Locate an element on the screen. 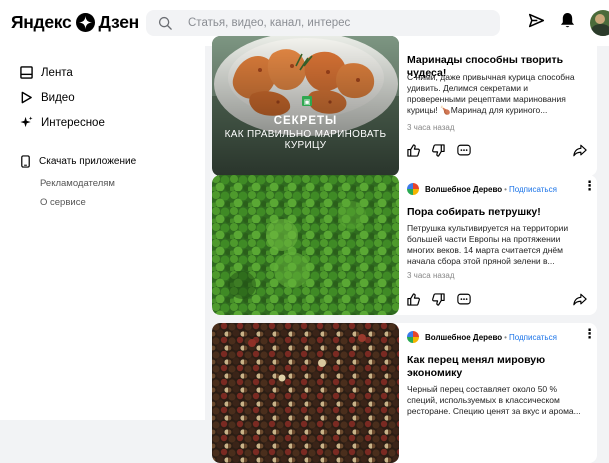  download-app-link: Скачать приложение is located at coordinates (78, 161).